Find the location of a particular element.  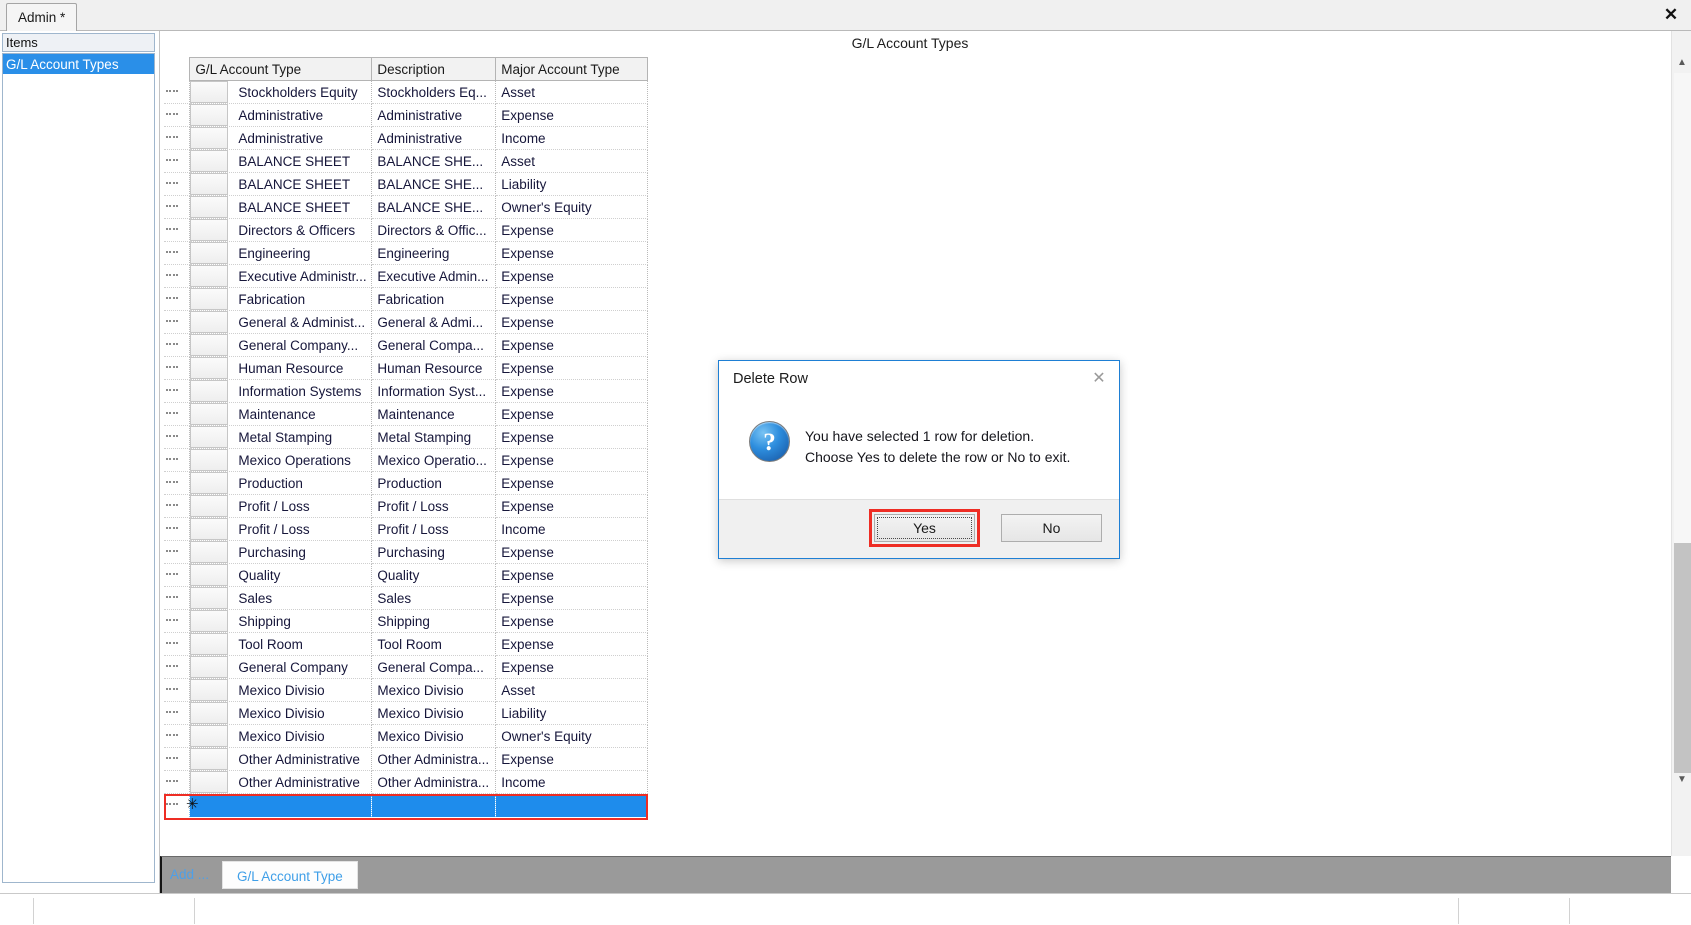

table-row: Mexico Divisio Mexico Divisio Asset is located at coordinates (406, 690).